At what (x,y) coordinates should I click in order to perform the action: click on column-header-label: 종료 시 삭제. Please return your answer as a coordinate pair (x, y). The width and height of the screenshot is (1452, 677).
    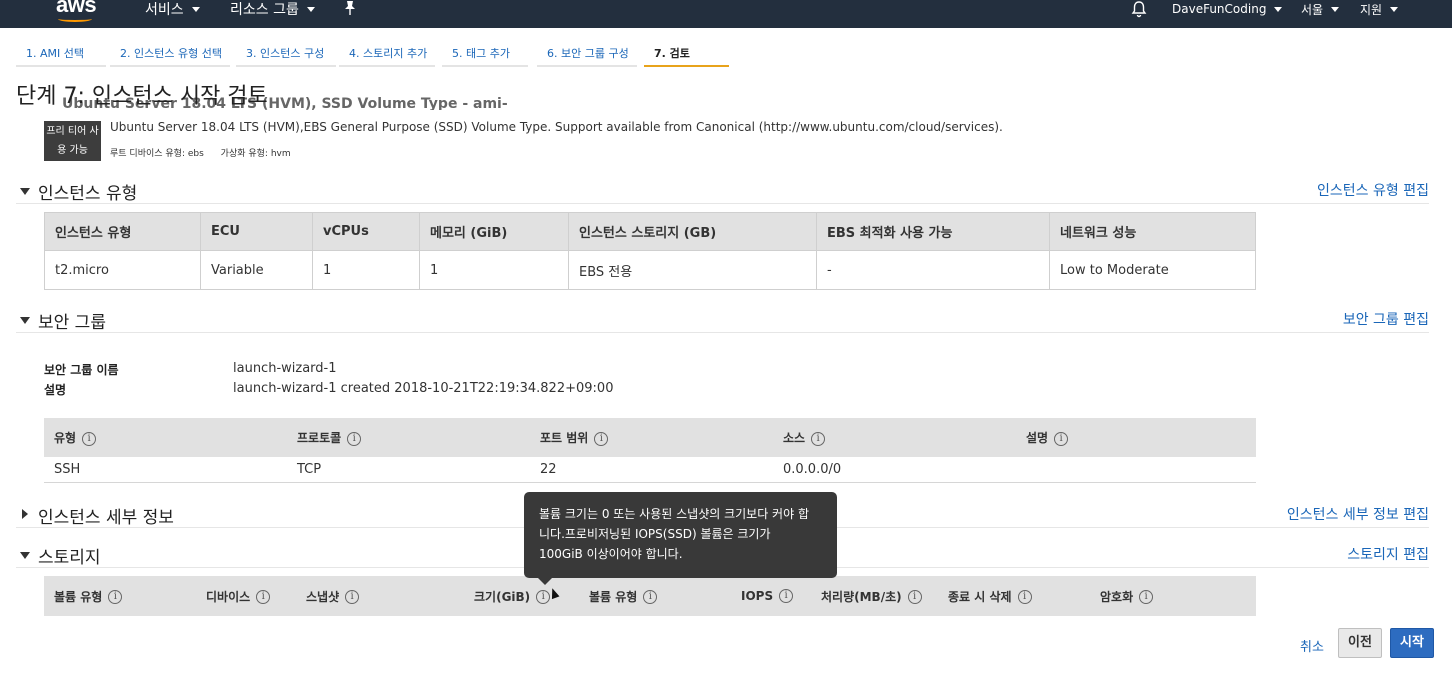
    Looking at the image, I should click on (980, 596).